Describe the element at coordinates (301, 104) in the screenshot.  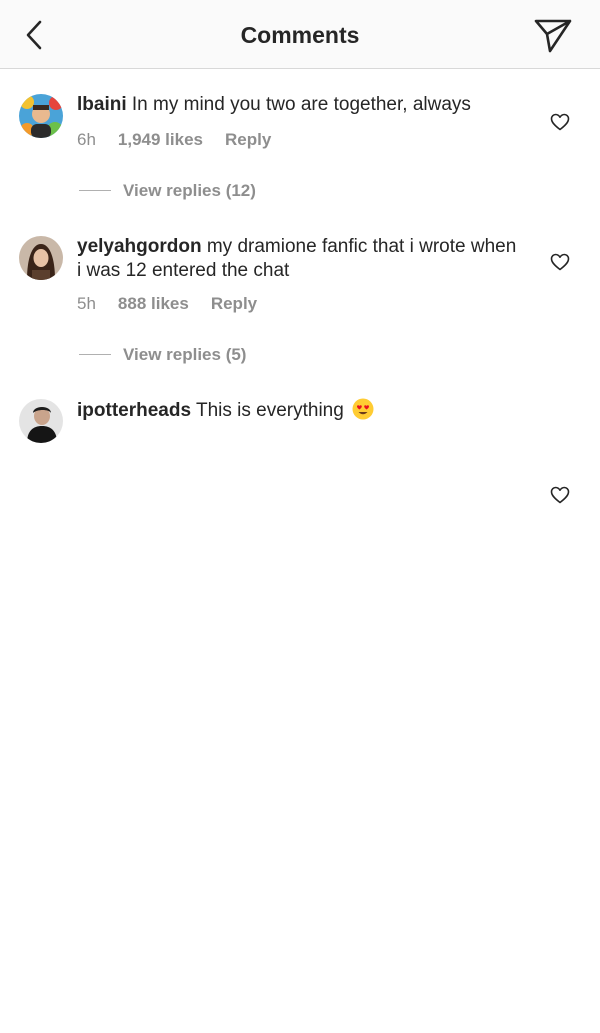
I see `comment-body: In my mind you two are together, always` at that location.